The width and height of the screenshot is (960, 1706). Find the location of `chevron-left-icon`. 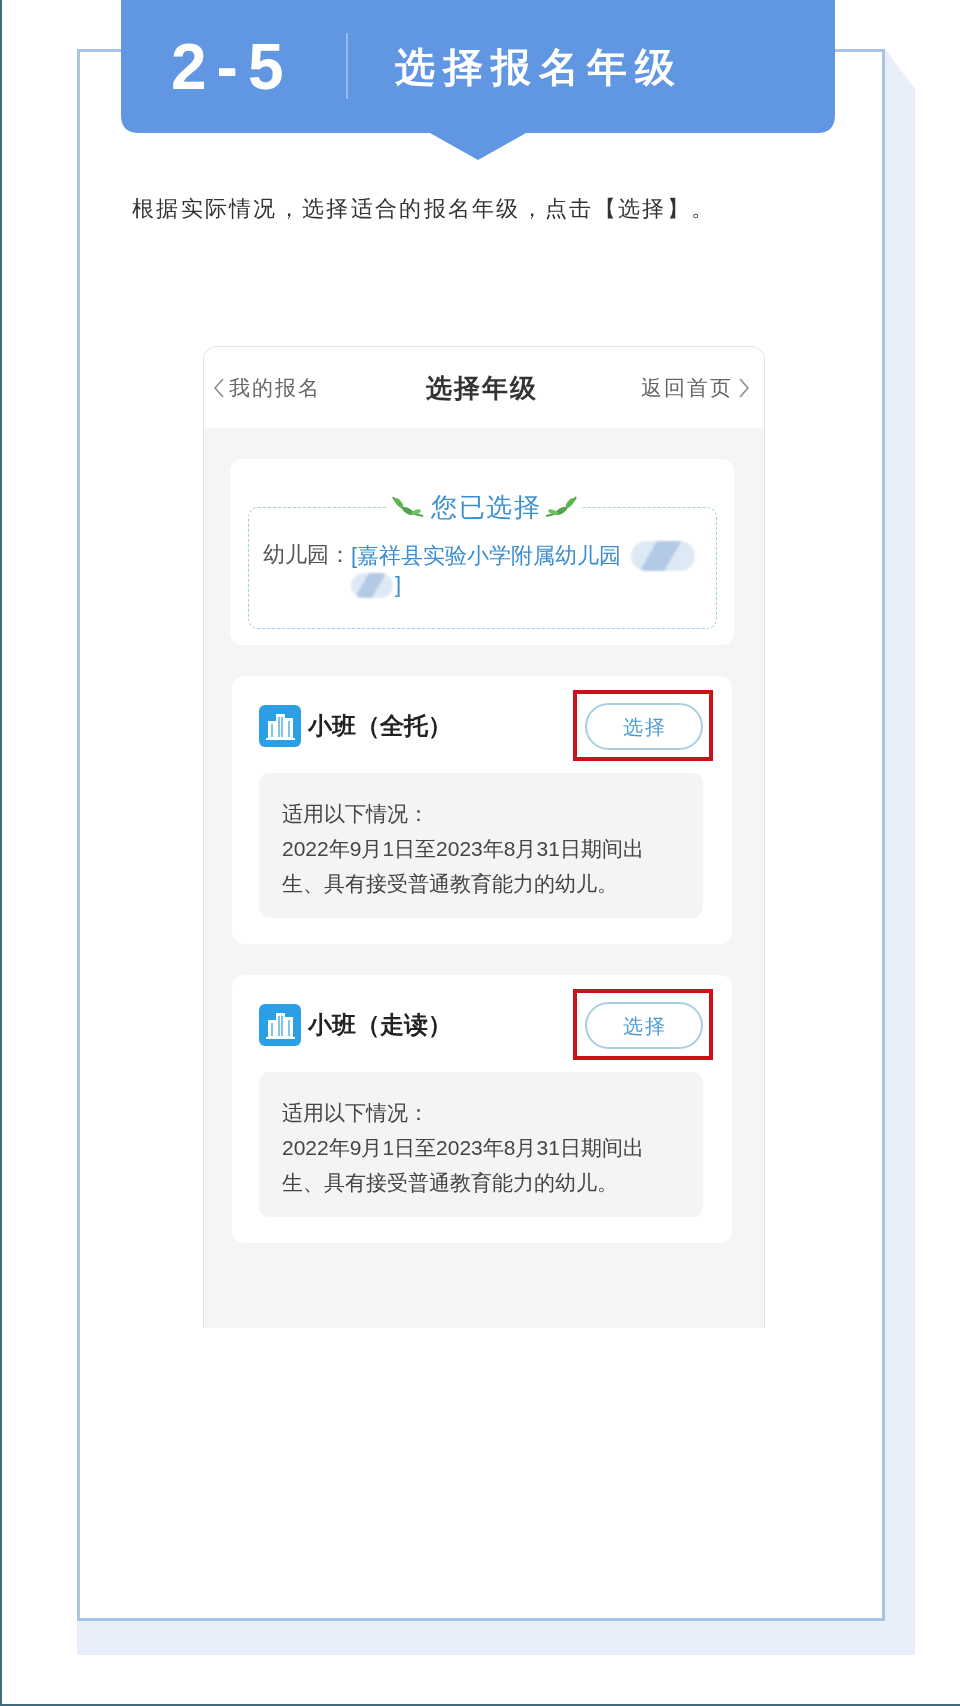

chevron-left-icon is located at coordinates (219, 387).